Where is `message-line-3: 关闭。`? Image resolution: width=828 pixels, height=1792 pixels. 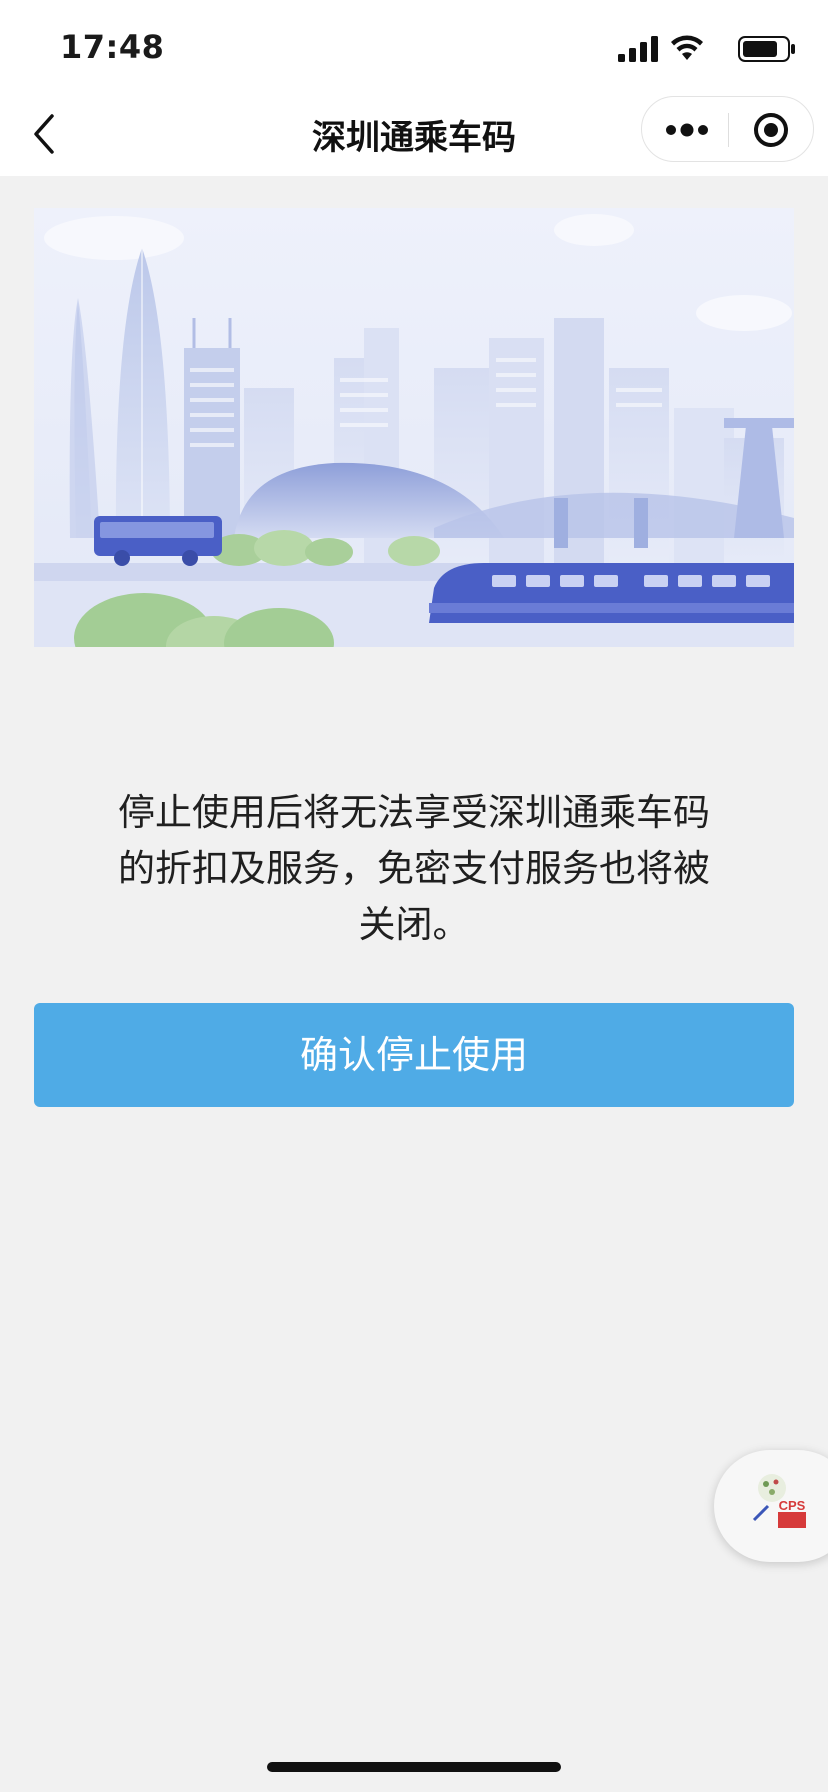
message-line-3: 关闭。 is located at coordinates (414, 924).